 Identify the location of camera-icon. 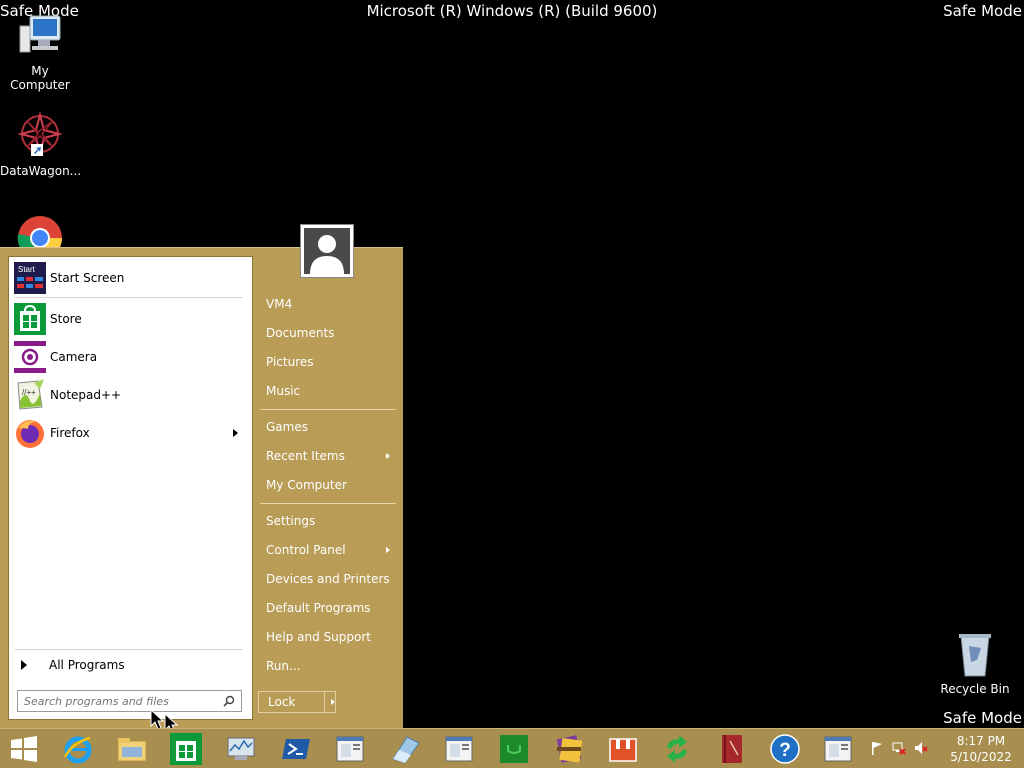
(30, 357).